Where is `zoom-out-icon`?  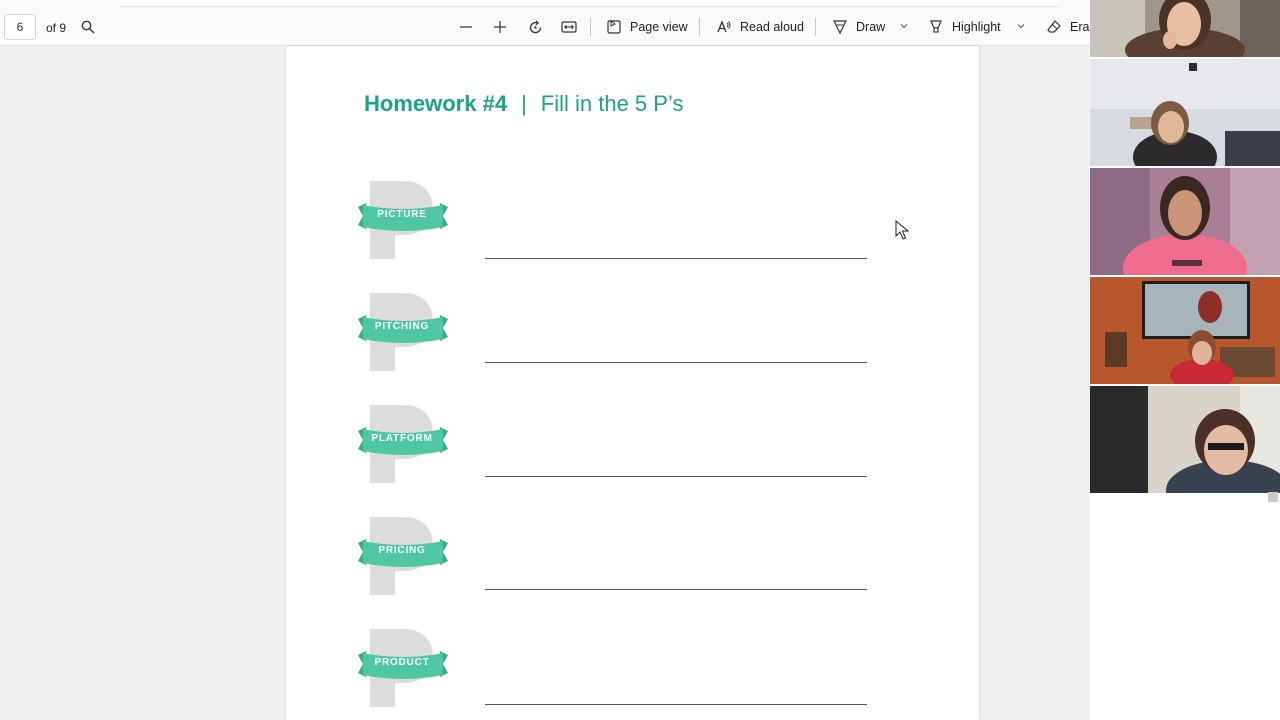 zoom-out-icon is located at coordinates (466, 27).